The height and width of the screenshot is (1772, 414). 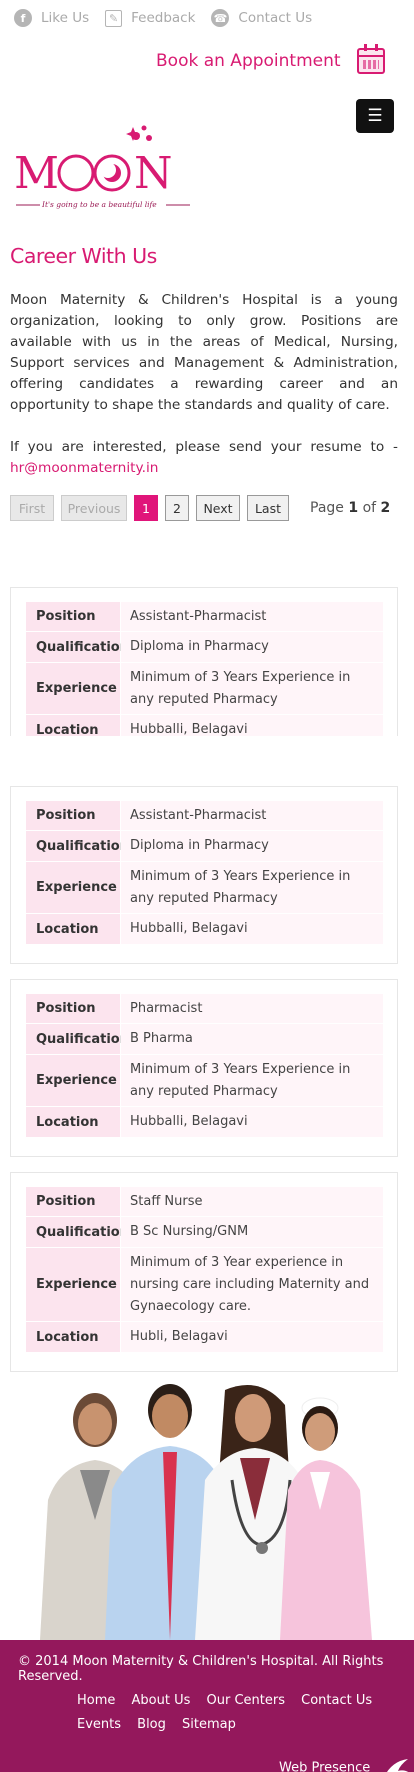 What do you see at coordinates (207, 18) in the screenshot?
I see `top-bar: f Like Us ✎ Feedback ☎ Contact Us` at bounding box center [207, 18].